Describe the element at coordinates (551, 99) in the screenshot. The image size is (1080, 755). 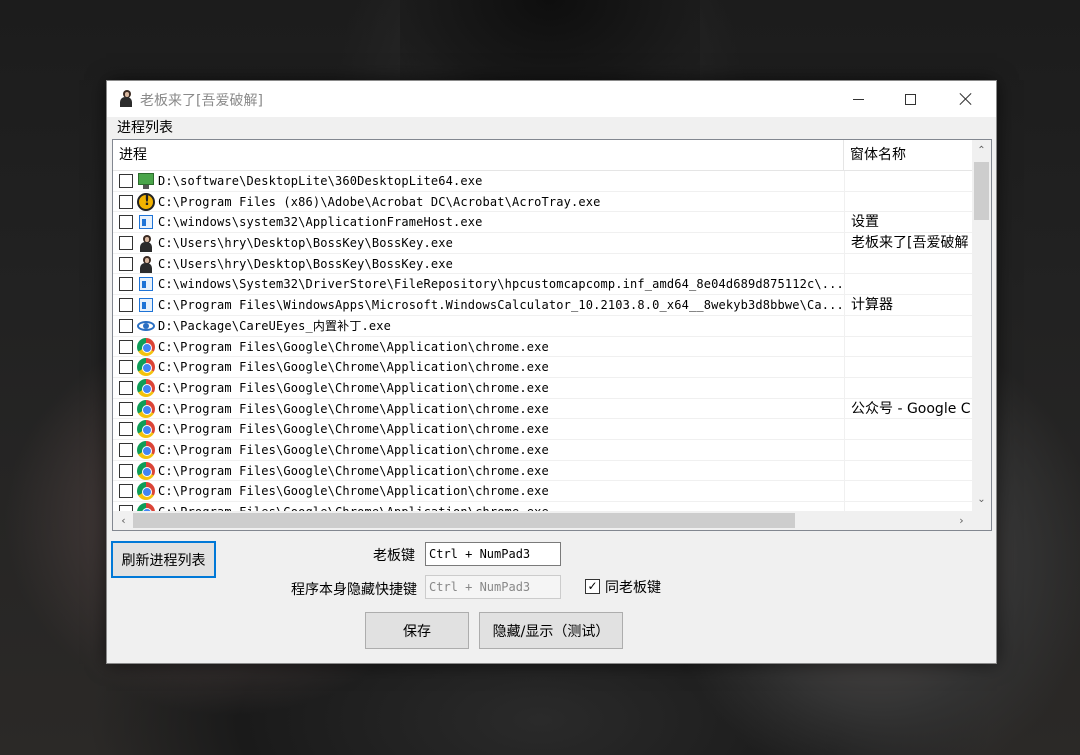
I see `title-bar: 老板来了[吾爱破解]` at that location.